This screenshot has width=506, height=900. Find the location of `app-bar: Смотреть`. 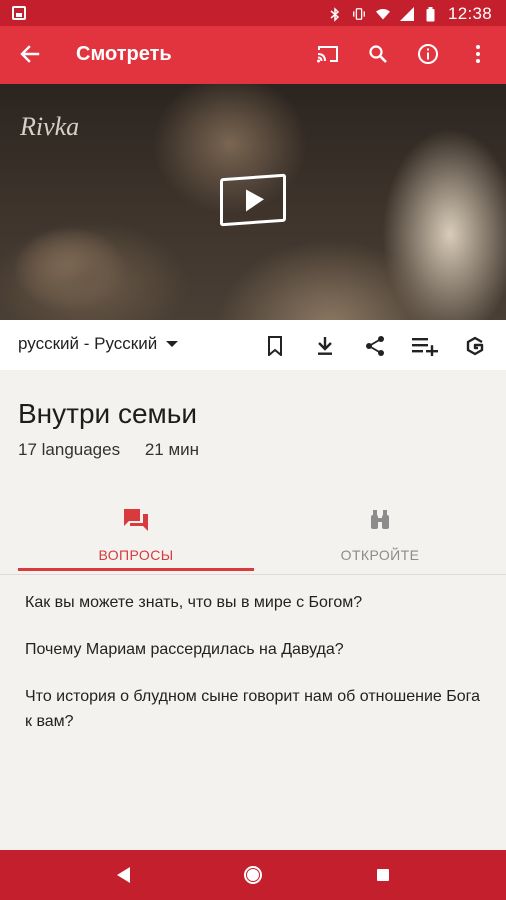

app-bar: Смотреть is located at coordinates (253, 55).